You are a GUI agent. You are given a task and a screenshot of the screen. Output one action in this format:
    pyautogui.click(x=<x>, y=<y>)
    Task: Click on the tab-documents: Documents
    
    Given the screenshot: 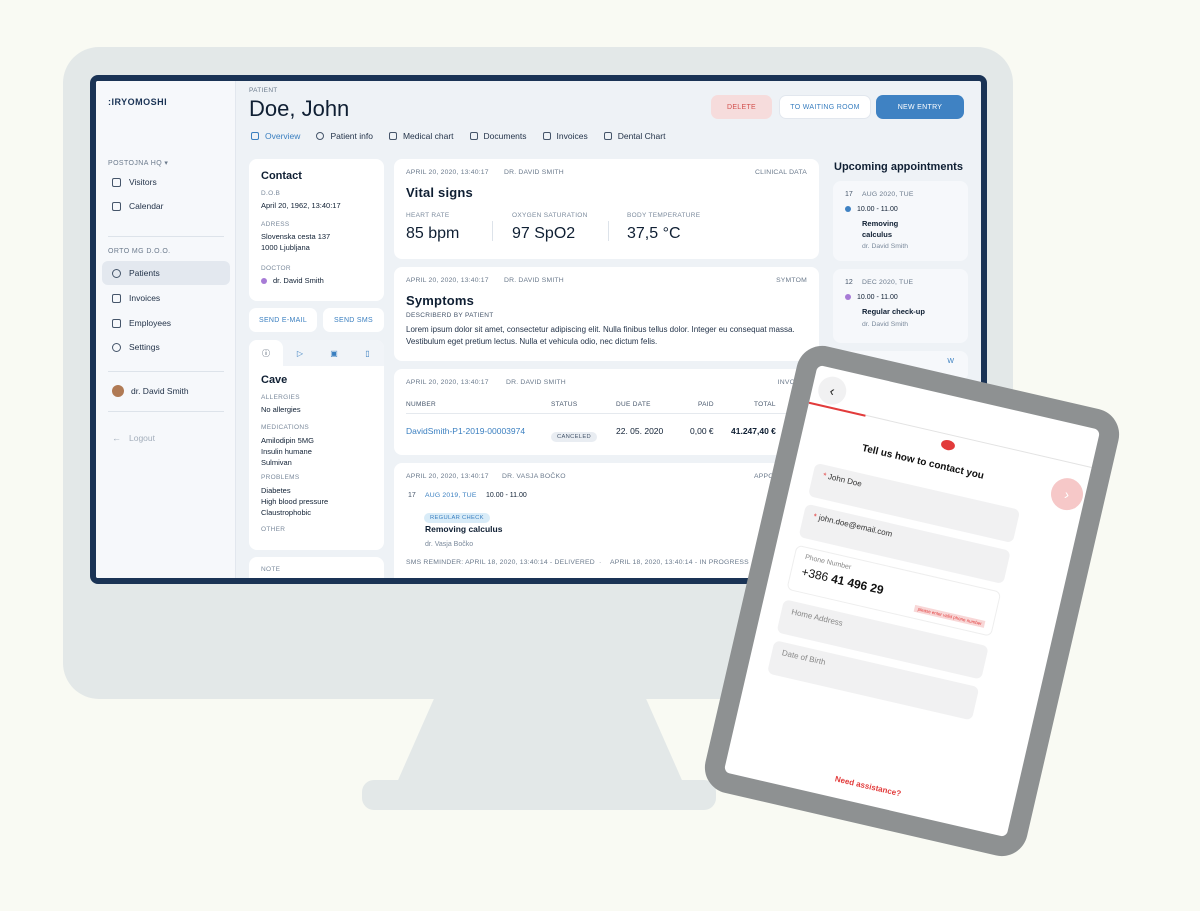 What is the action you would take?
    pyautogui.click(x=498, y=136)
    